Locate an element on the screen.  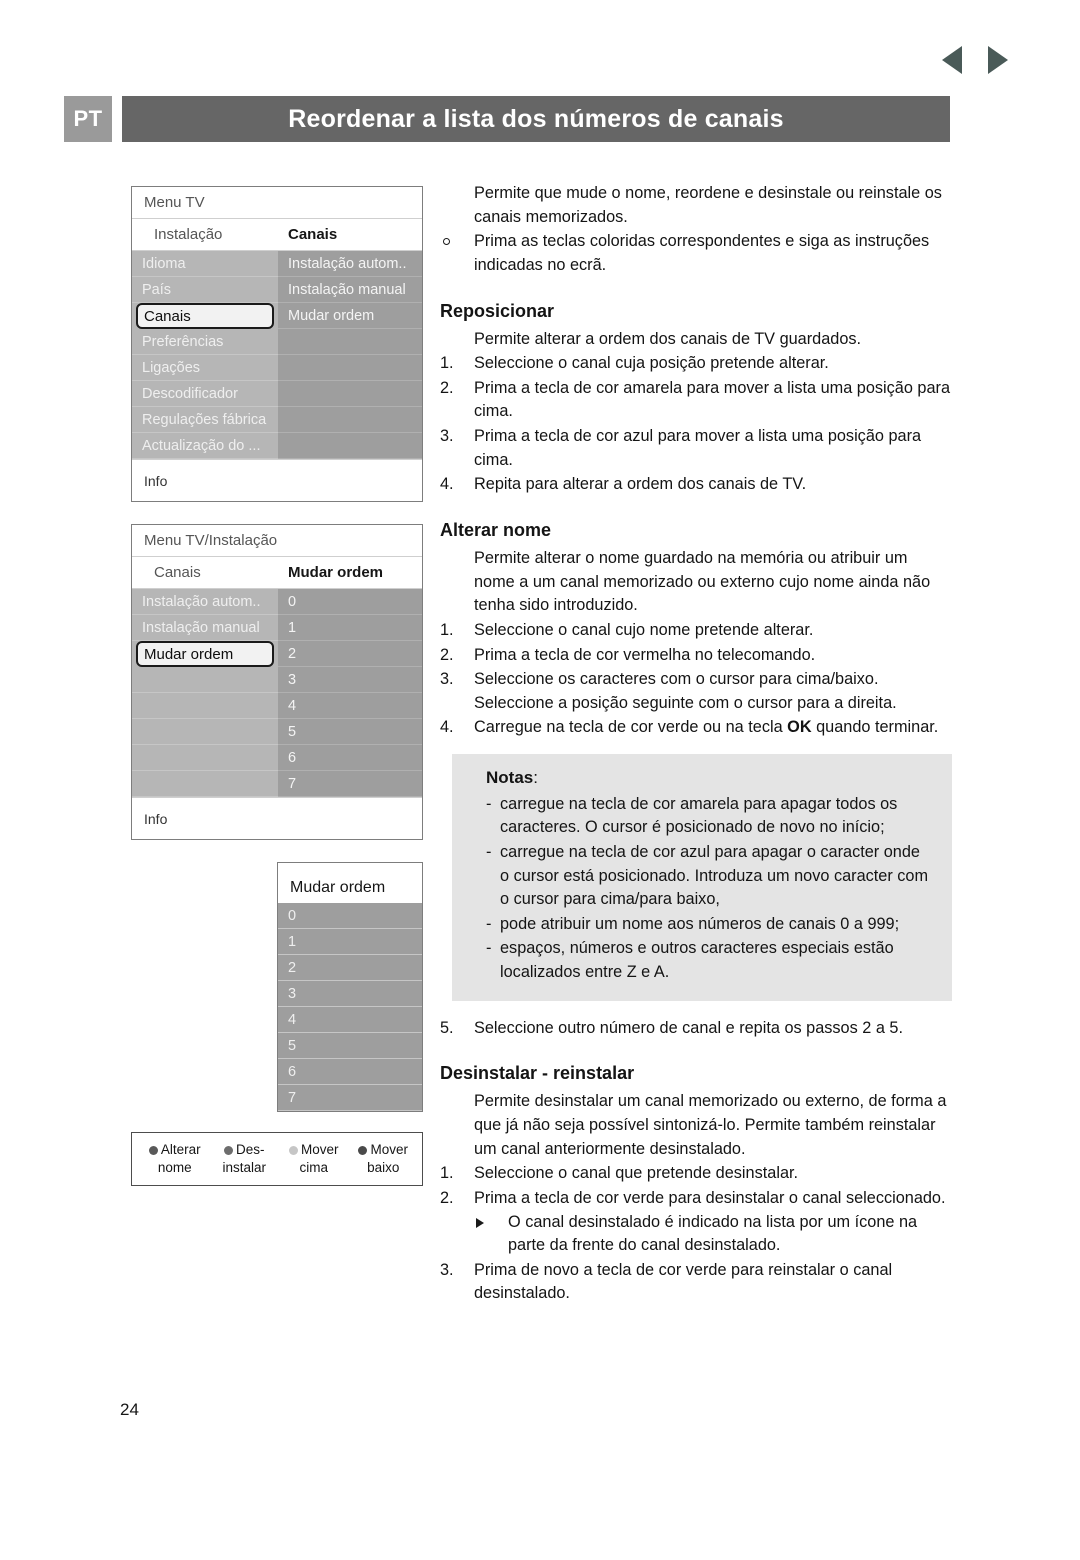
tv-screen-2-channel-list: 0 1 2 3 4 5 6 7 is located at coordinates (350, 693).